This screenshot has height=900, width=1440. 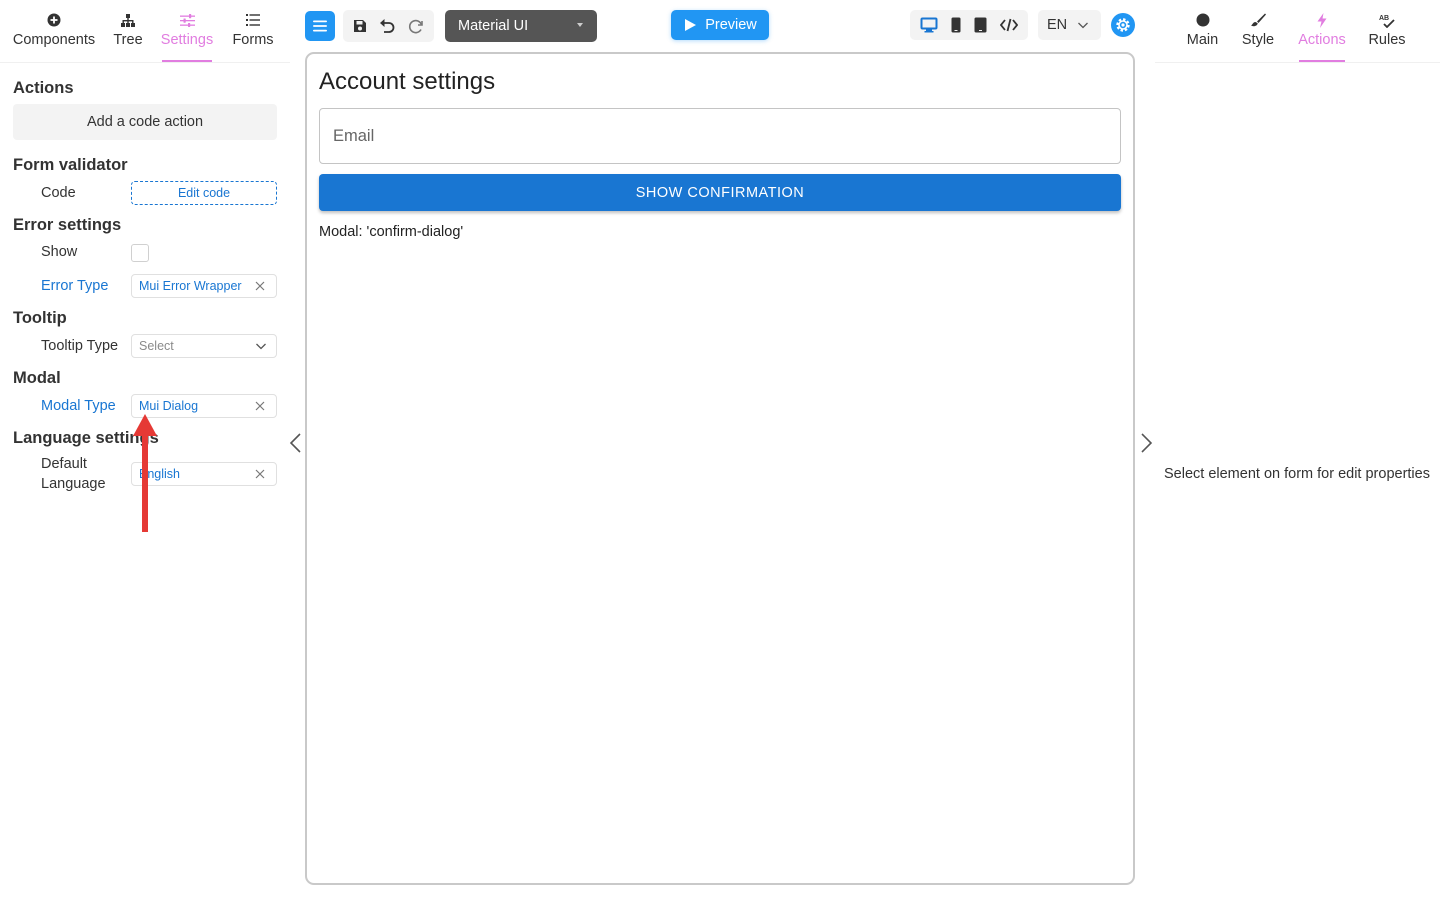 What do you see at coordinates (73, 484) in the screenshot?
I see `default-language-label-line2: Language` at bounding box center [73, 484].